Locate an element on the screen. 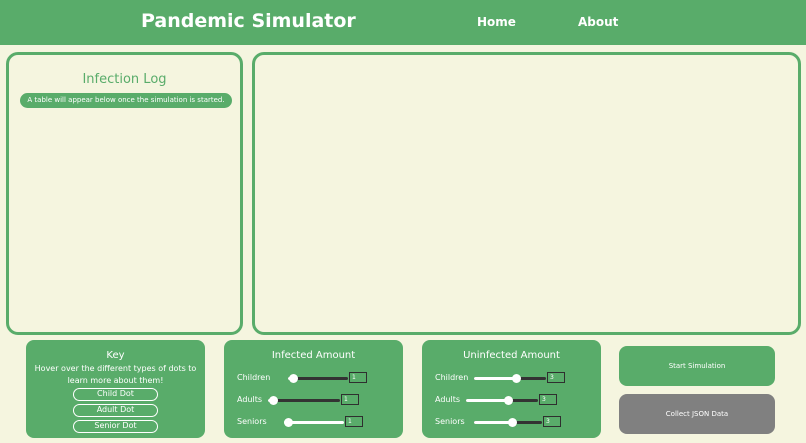 This screenshot has width=806, height=443. infected-amount-card: Infected Amount Children Adults Seniors is located at coordinates (313, 389).